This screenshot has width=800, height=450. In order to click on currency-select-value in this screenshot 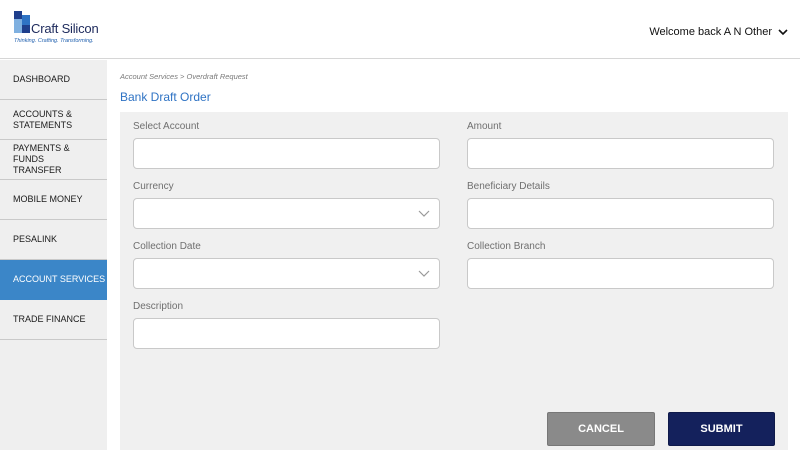, I will do `click(286, 213)`.